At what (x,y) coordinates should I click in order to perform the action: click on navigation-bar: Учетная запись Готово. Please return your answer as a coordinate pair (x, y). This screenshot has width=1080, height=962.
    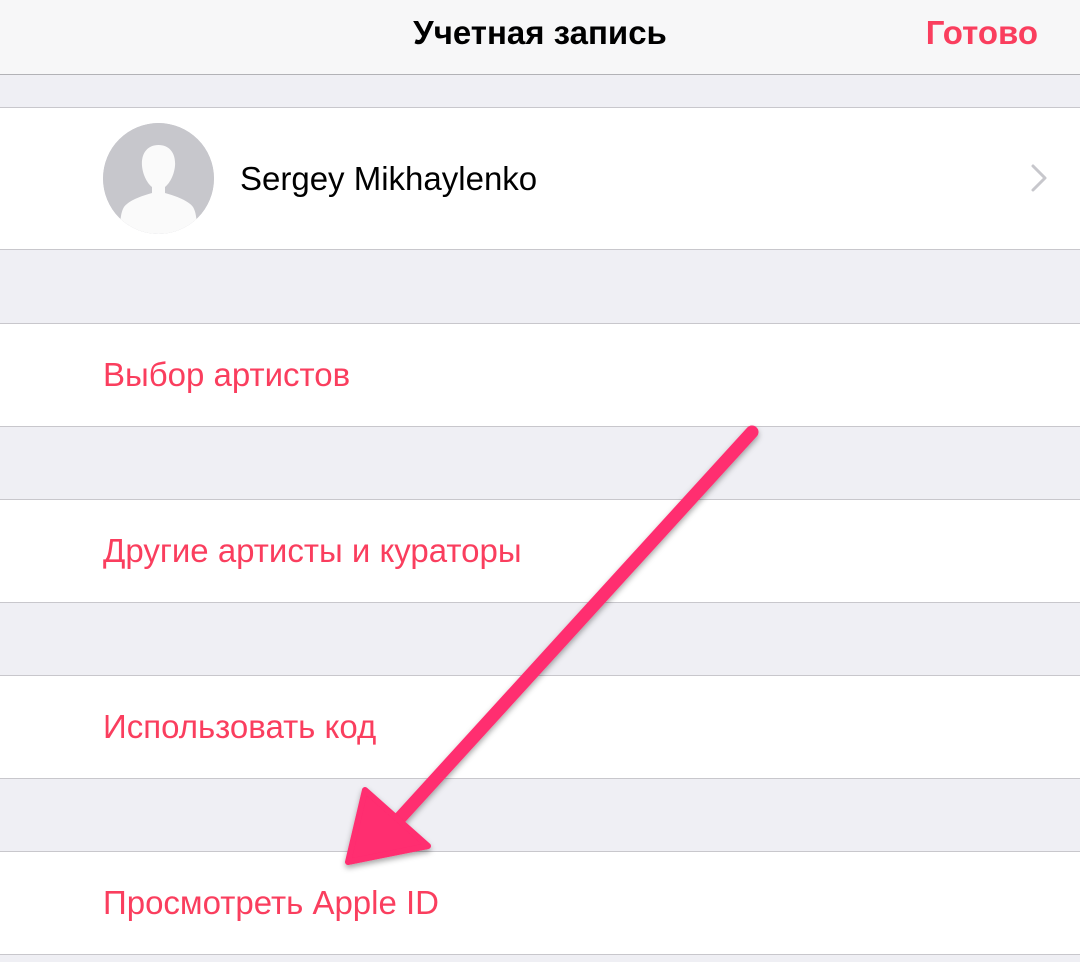
    Looking at the image, I should click on (540, 37).